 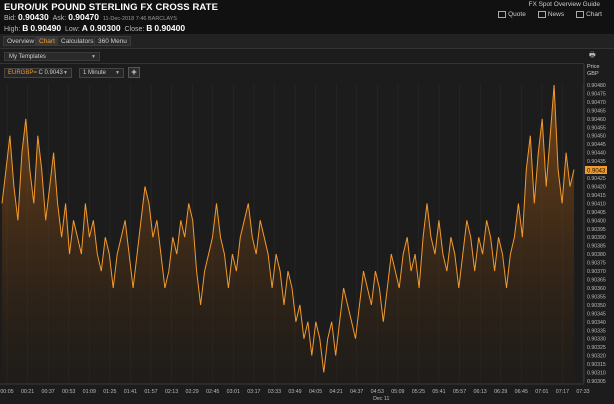 What do you see at coordinates (596, 247) in the screenshot?
I see `price-tick-label: 0.90385` at bounding box center [596, 247].